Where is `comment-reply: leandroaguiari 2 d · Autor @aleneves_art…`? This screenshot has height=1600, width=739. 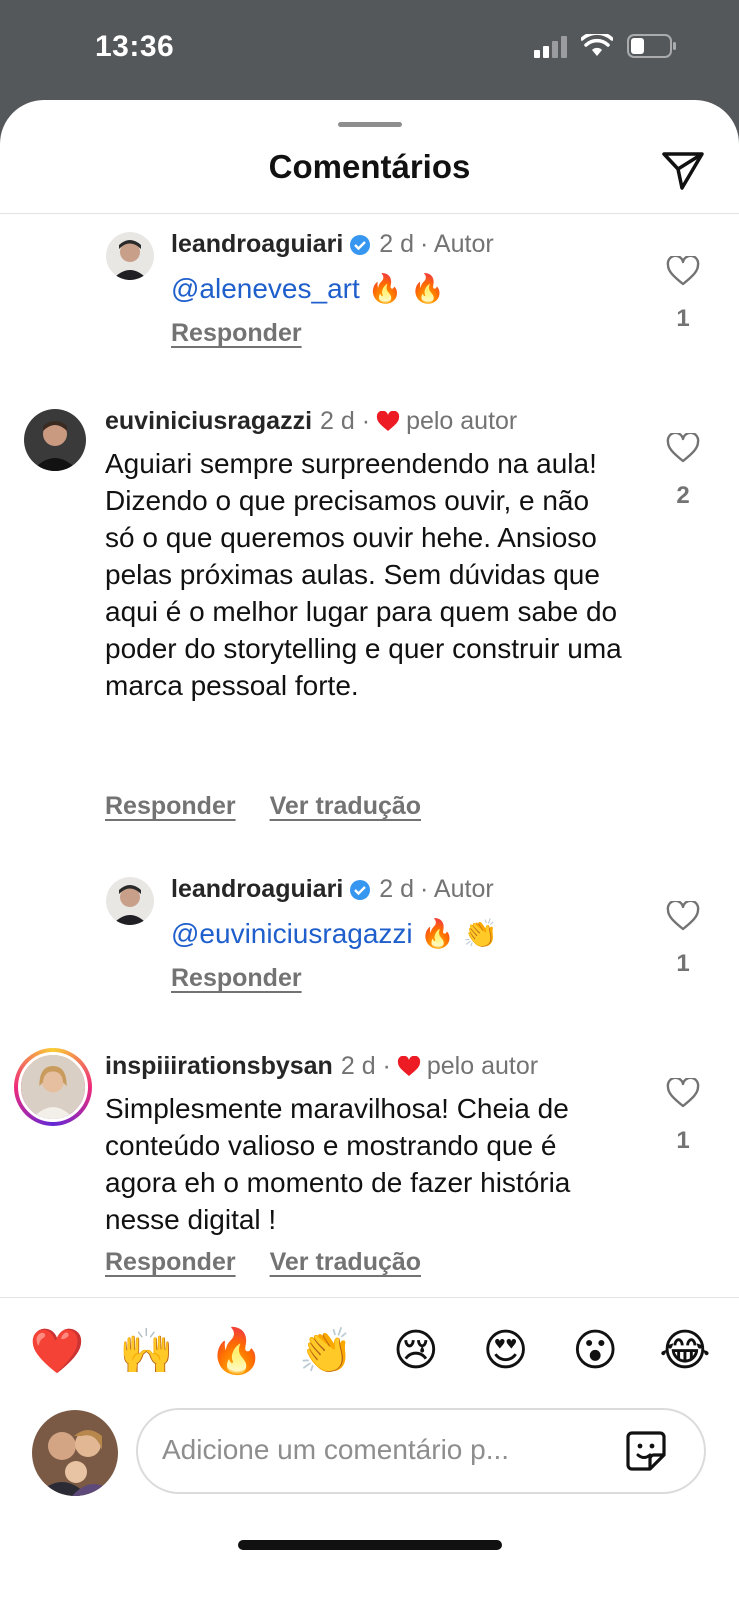
comment-reply: leandroaguiari 2 d · Autor @aleneves_art… is located at coordinates (369, 300).